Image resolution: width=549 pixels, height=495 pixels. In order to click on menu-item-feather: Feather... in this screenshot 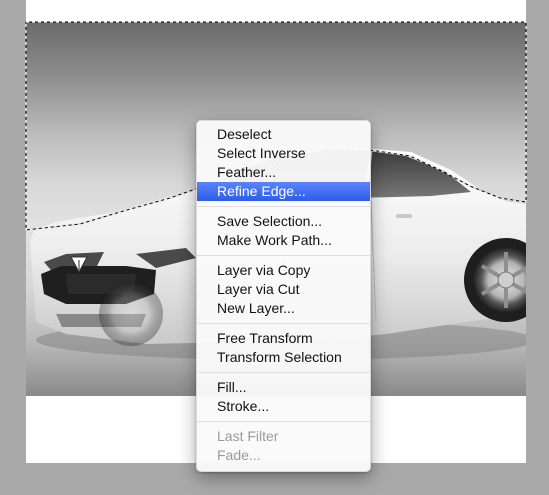, I will do `click(283, 172)`.